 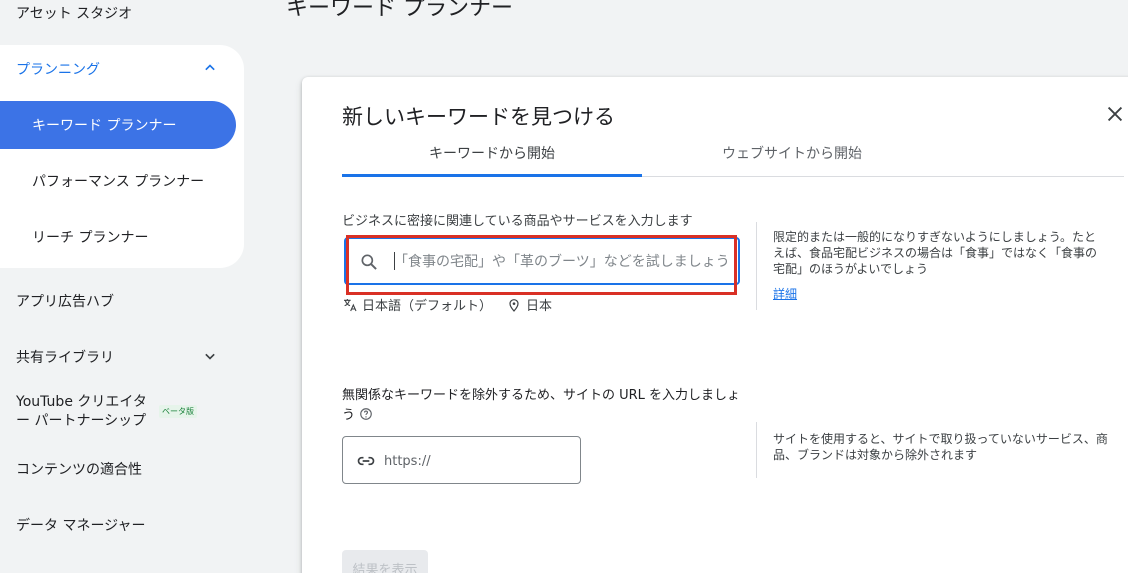 I want to click on sidebar-item-youtube-partnership: YouTube クリエイター パートナーシップ, so click(x=86, y=412).